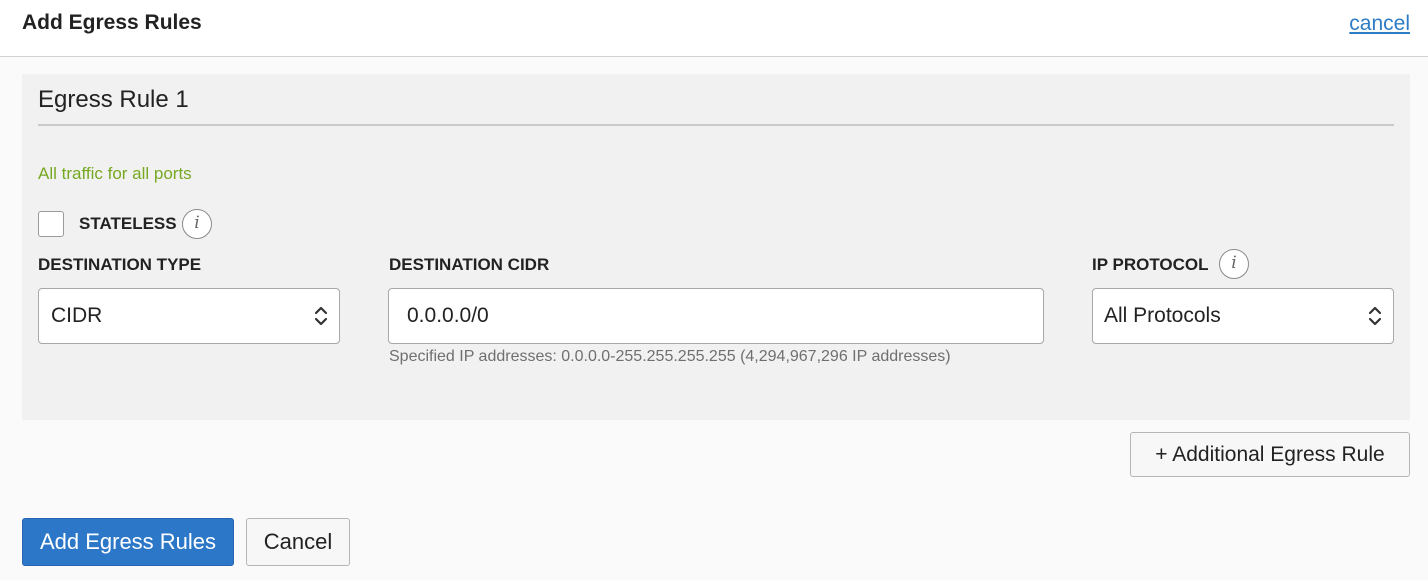 The width and height of the screenshot is (1428, 580). Describe the element at coordinates (112, 22) in the screenshot. I see `dialog-title: Add Egress Rules` at that location.